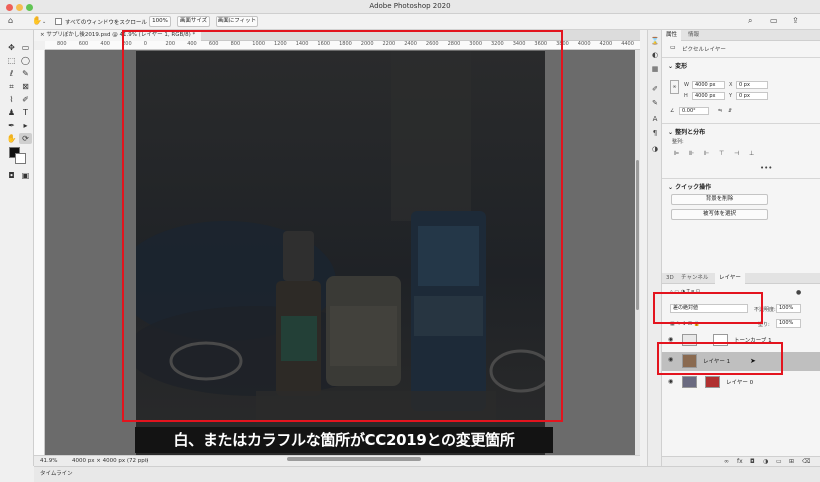  Describe the element at coordinates (765, 461) in the screenshot. I see `adjustment-layer-icon: ◑` at that location.